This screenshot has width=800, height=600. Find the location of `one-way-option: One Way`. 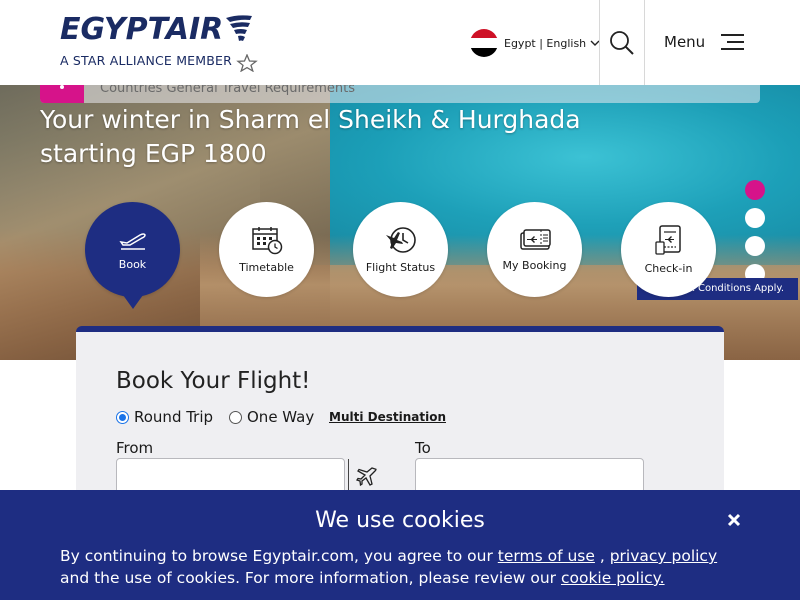

one-way-option: One Way is located at coordinates (271, 417).